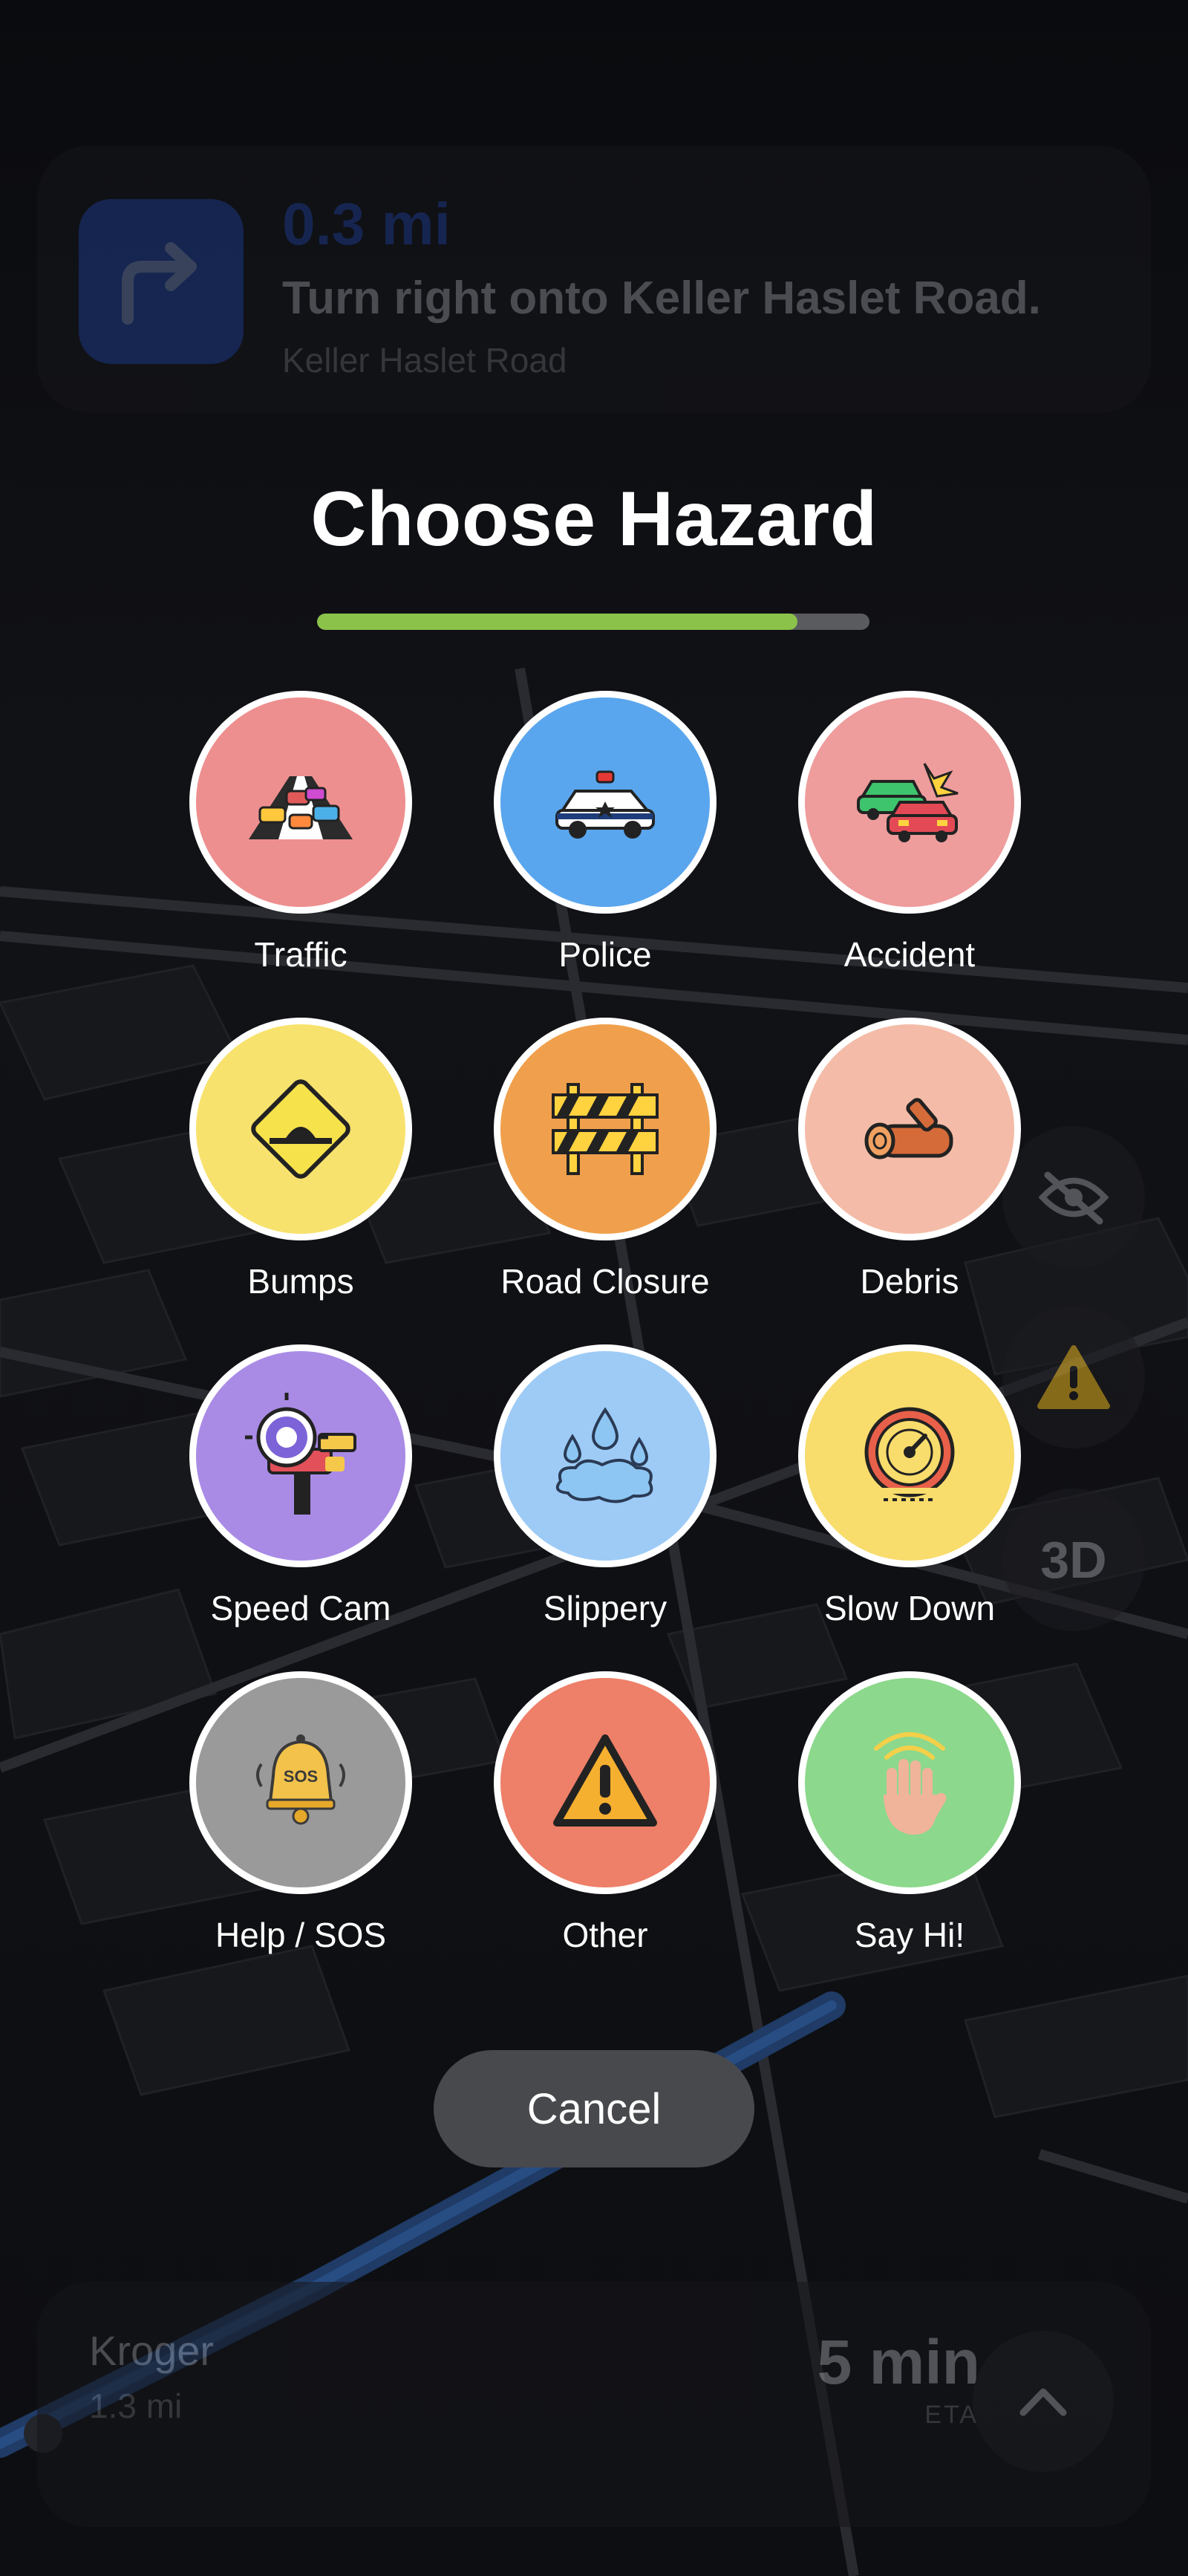  Describe the element at coordinates (136, 2406) in the screenshot. I see `destination-distance: 1.3 mi` at that location.